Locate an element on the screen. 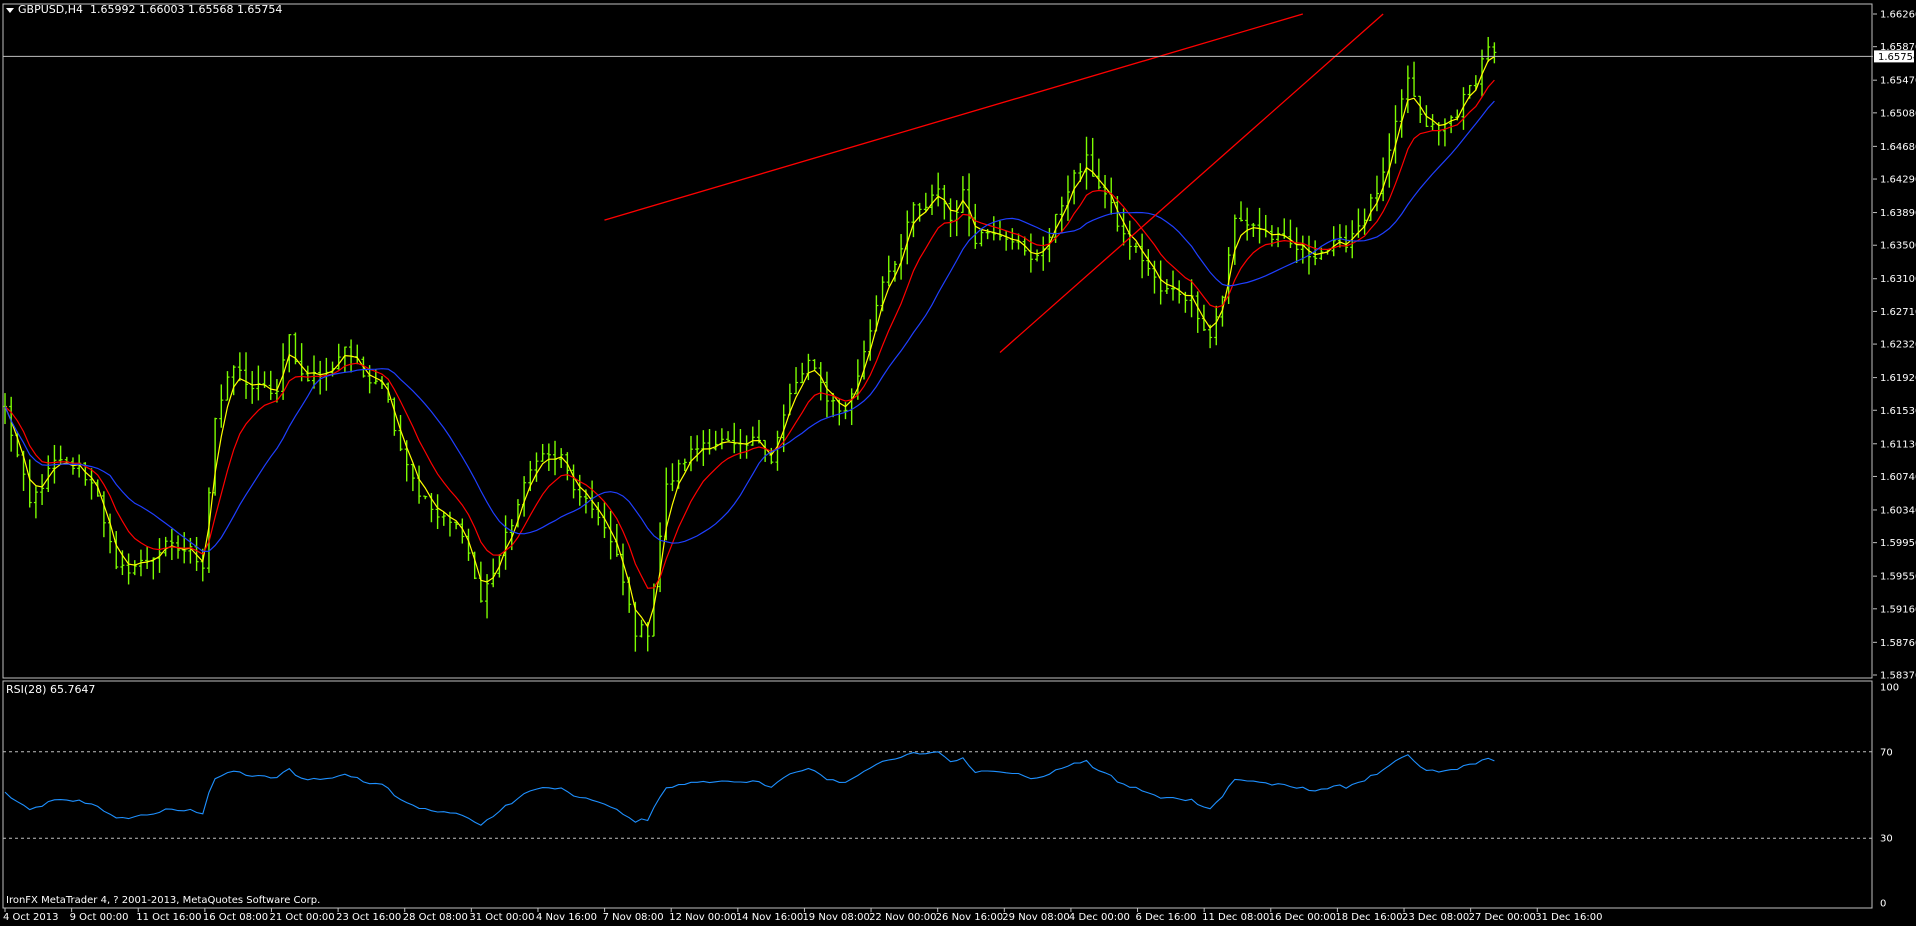 This screenshot has width=1916, height=926. time-tick-label: 28 Oct 08:00 is located at coordinates (435, 917).